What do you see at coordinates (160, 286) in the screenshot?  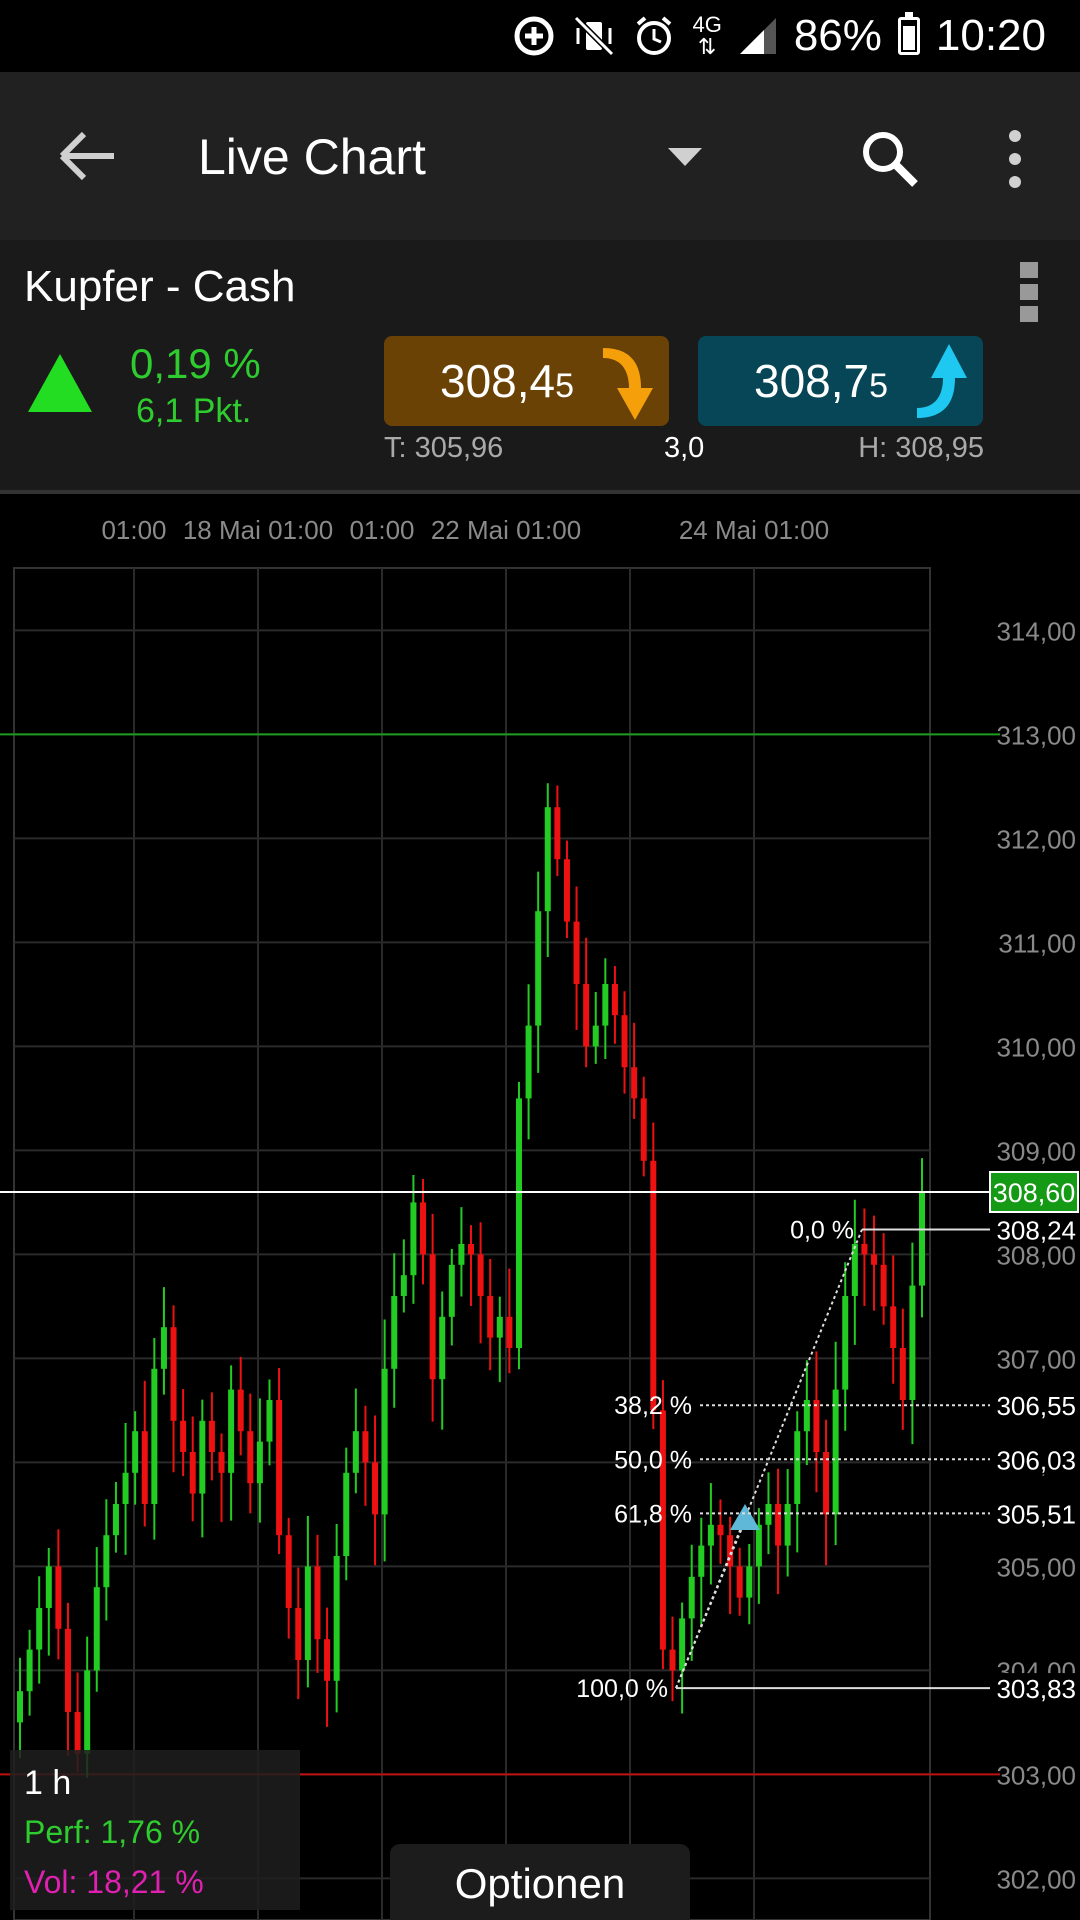 I see `instrument-name: Kupfer - Cash` at bounding box center [160, 286].